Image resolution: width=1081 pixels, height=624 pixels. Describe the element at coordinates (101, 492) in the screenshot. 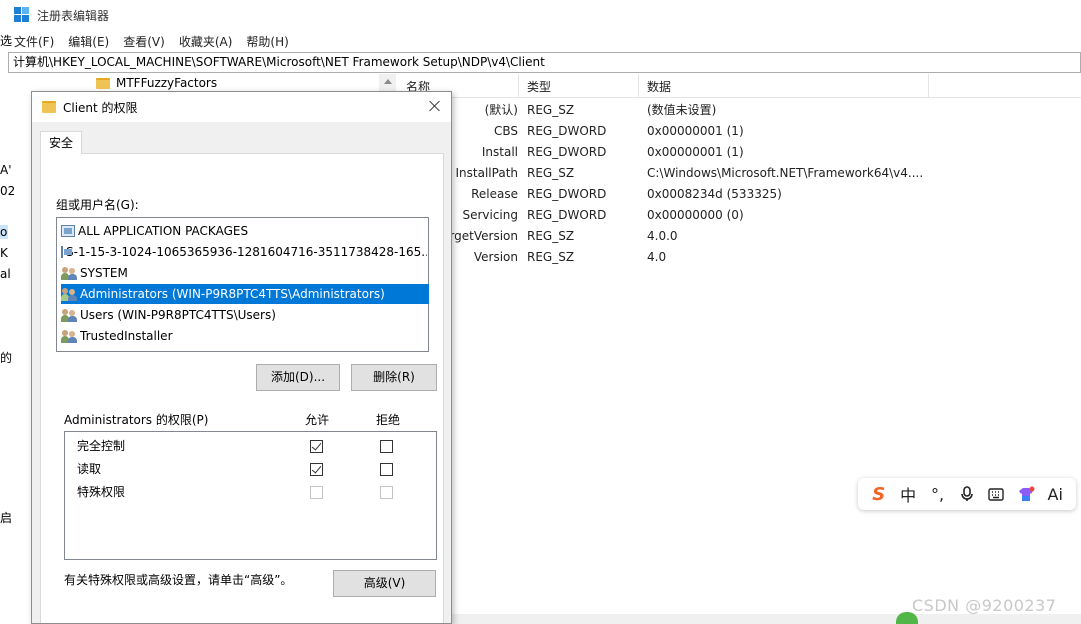

I see `permission-name: 特殊权限` at that location.